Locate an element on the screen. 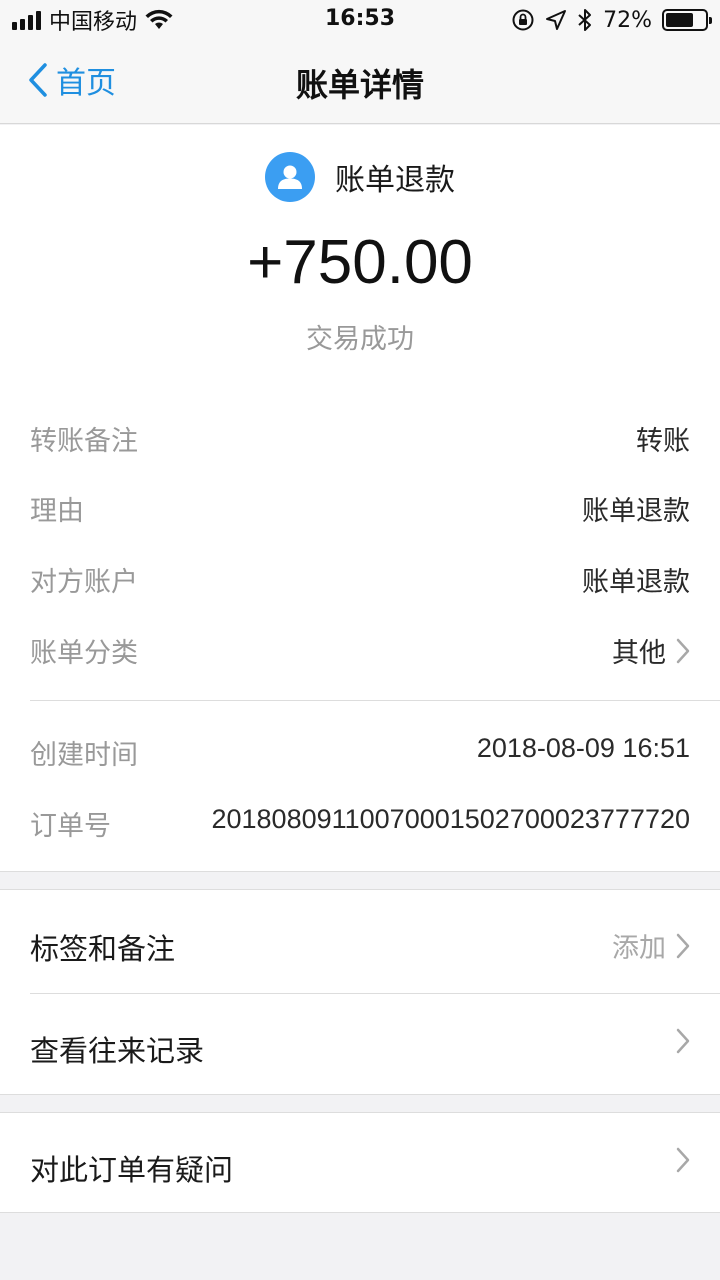  detail-row-reason: 理由 账单退款 is located at coordinates (360, 507).